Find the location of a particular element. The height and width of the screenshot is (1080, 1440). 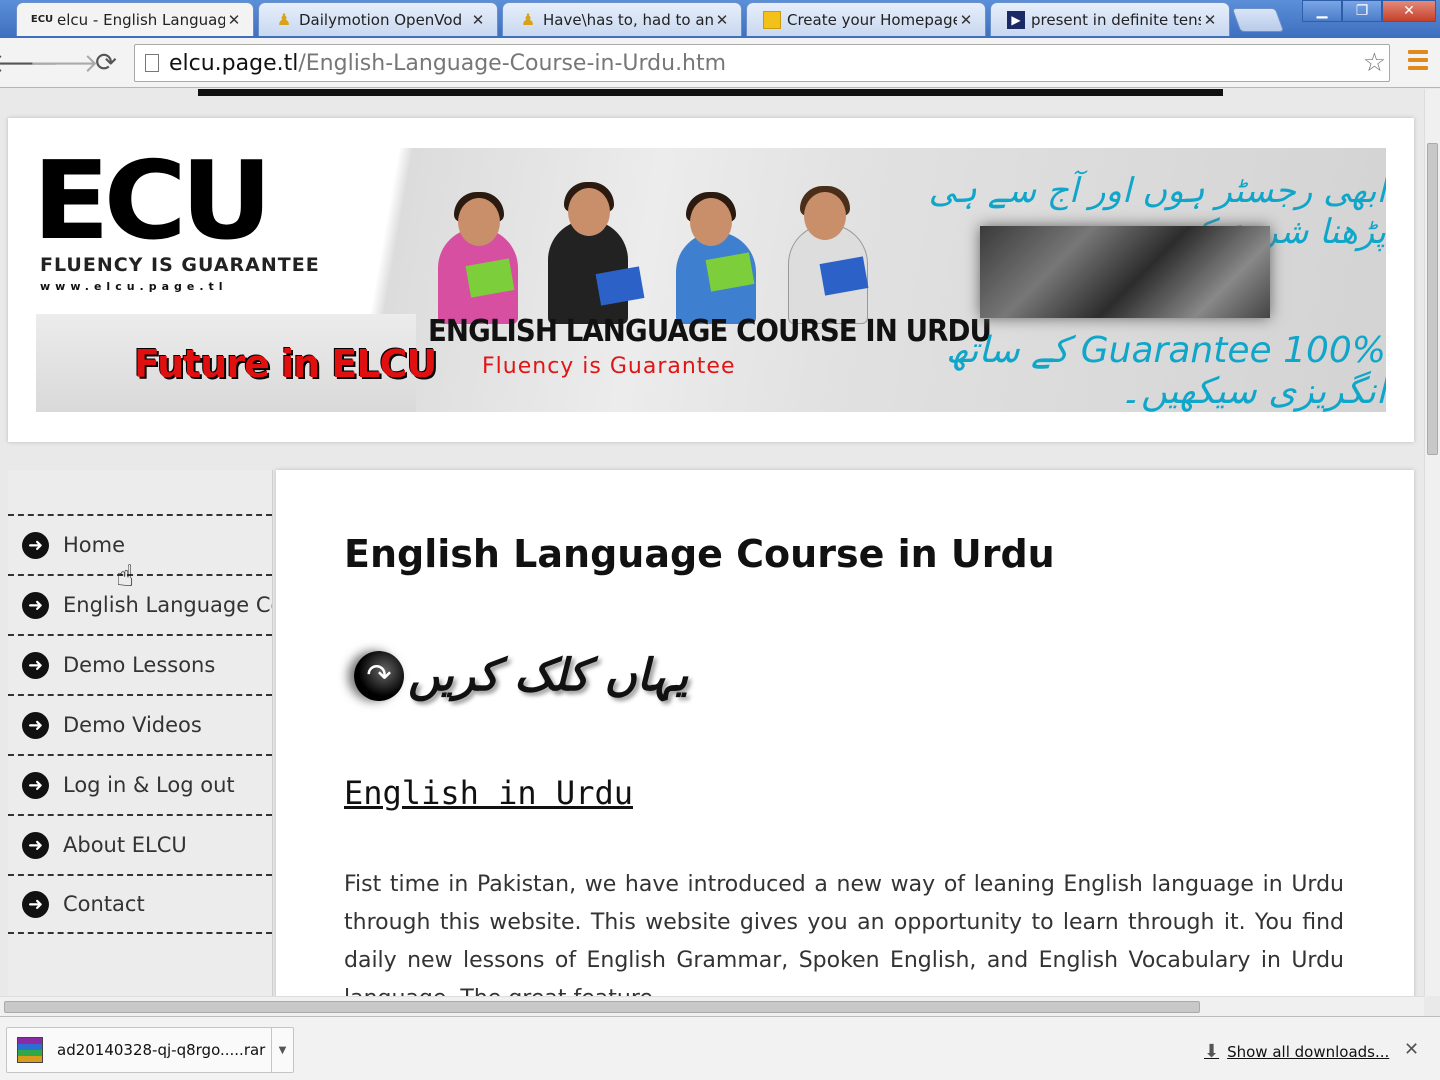

minimize-button: ▁ is located at coordinates (1322, 11).